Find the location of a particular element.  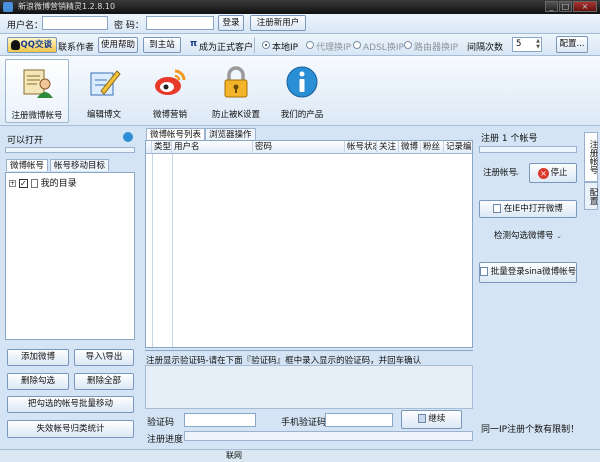

help-button: 使用帮助 is located at coordinates (118, 45).